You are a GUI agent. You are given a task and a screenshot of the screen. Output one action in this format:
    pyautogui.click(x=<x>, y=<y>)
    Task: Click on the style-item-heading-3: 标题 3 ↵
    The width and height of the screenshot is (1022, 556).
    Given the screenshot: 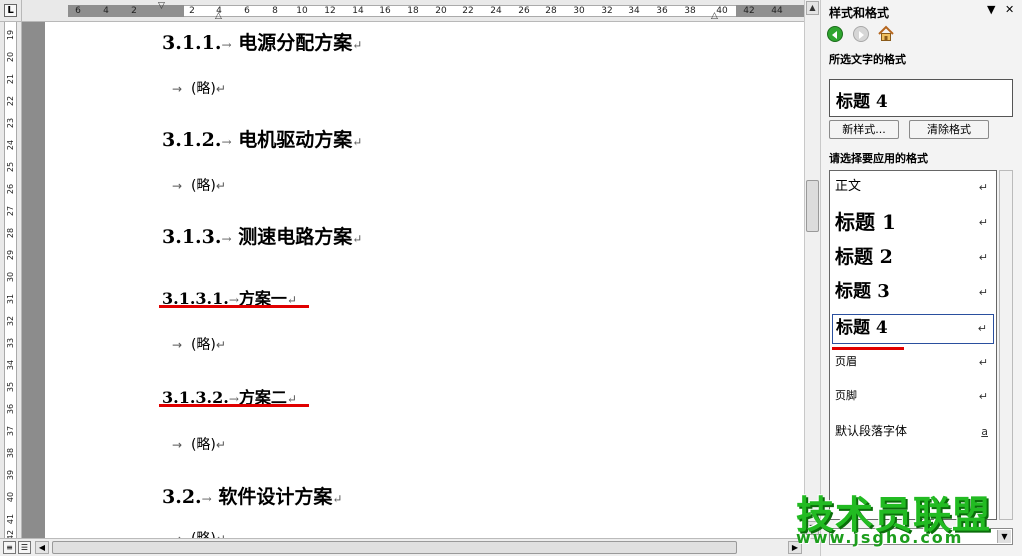 What is the action you would take?
    pyautogui.click(x=913, y=293)
    